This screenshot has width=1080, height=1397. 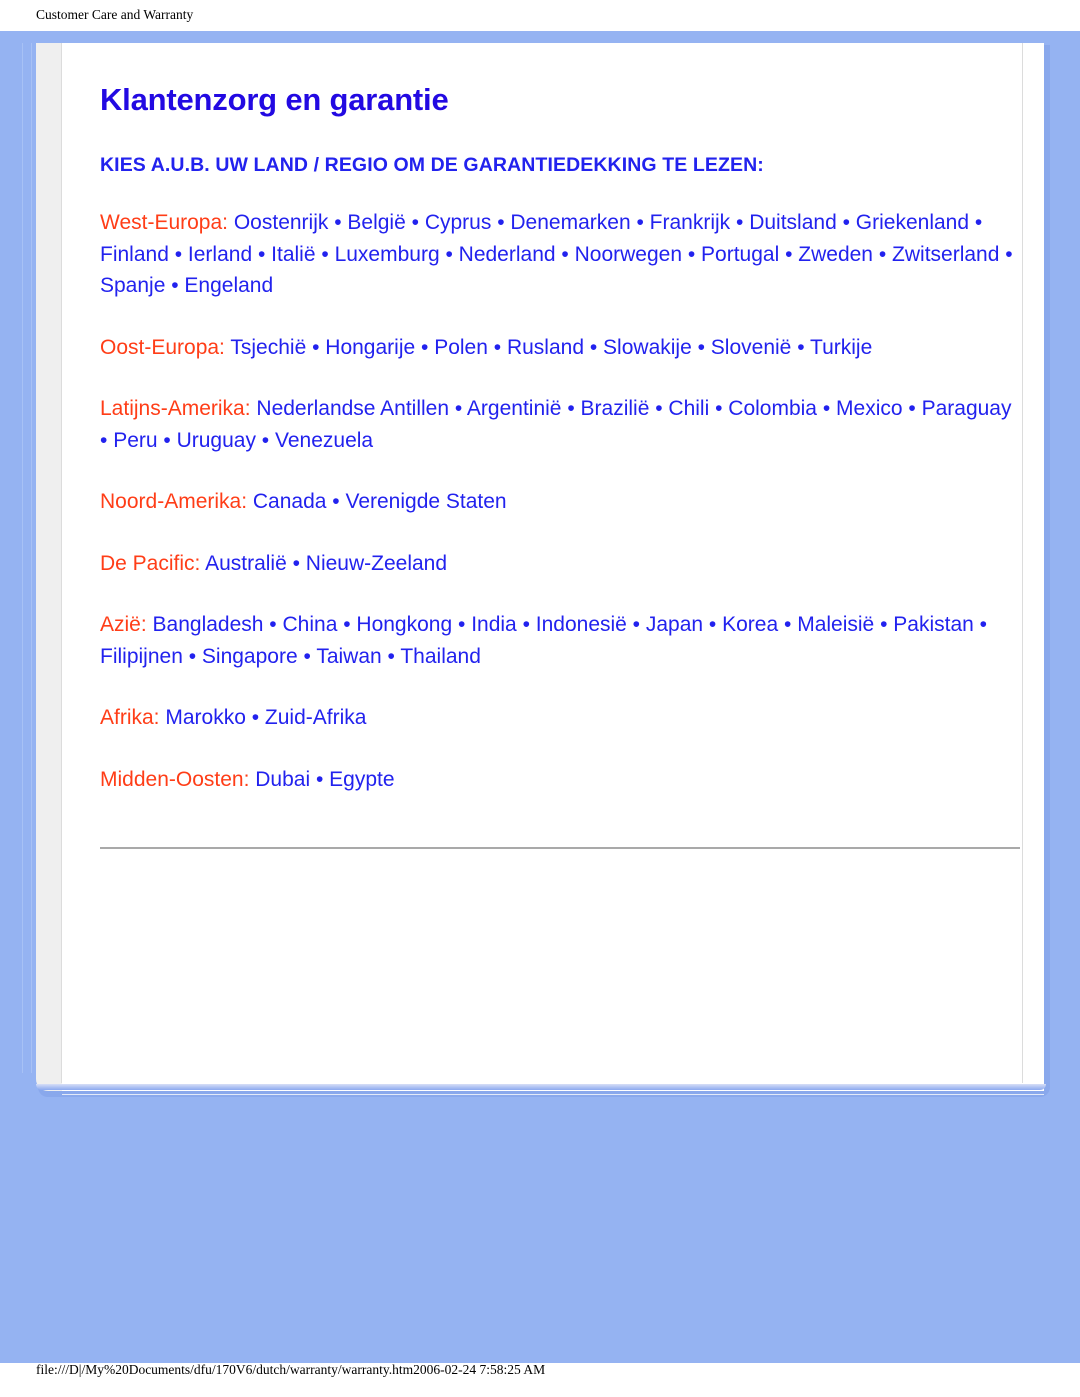 I want to click on country-link: Taiwan, so click(x=348, y=656).